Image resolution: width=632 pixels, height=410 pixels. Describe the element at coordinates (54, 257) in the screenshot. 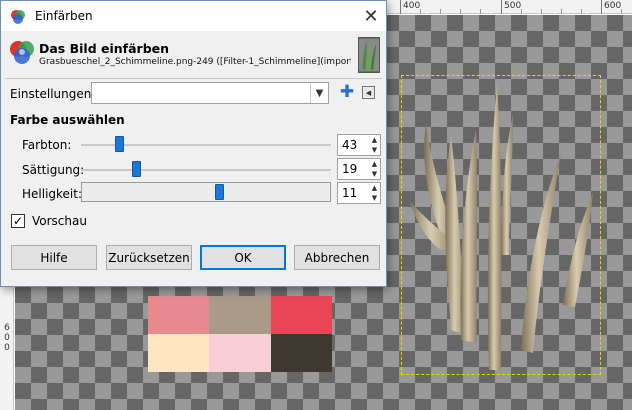

I see `help-button: Hilfe` at that location.